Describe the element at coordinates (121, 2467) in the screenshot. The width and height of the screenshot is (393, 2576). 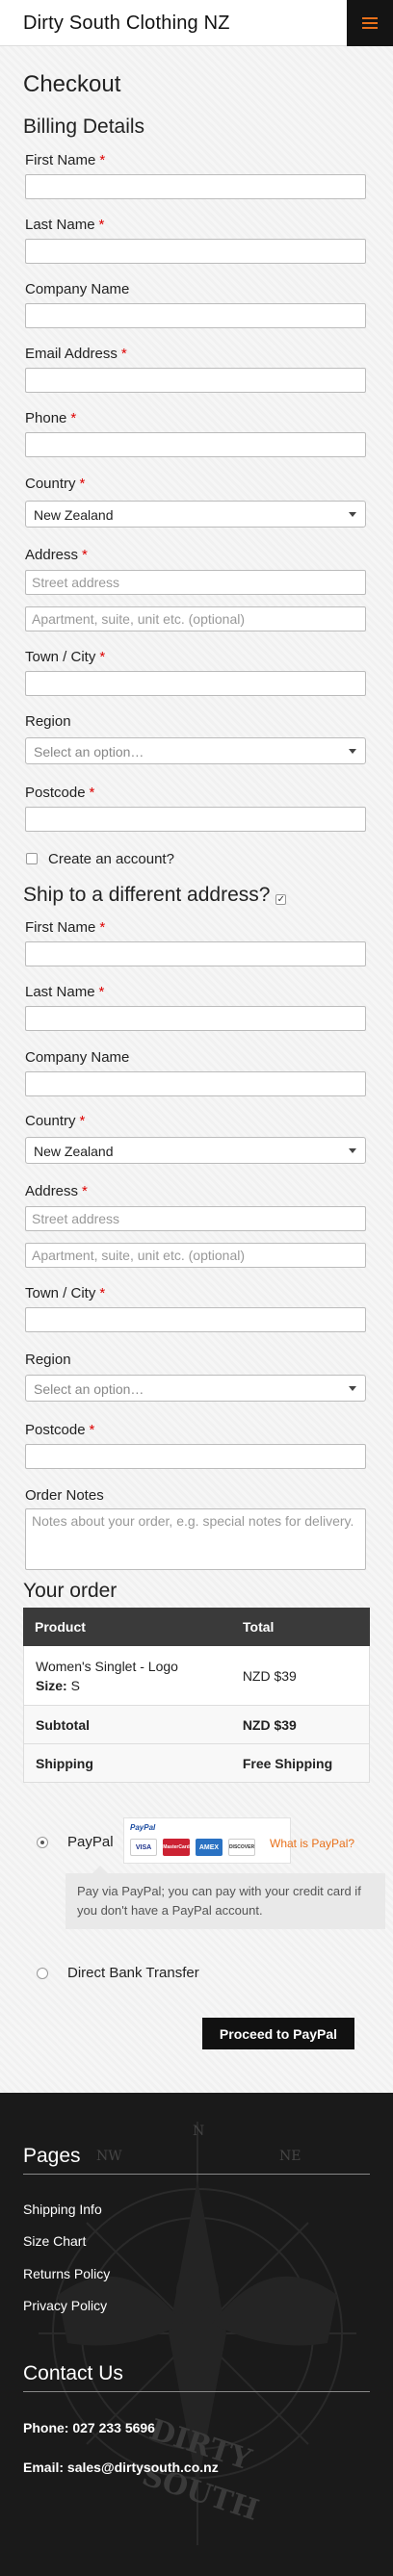
I see `footer-email: Email: sales@dirtysouth.co.nz` at that location.